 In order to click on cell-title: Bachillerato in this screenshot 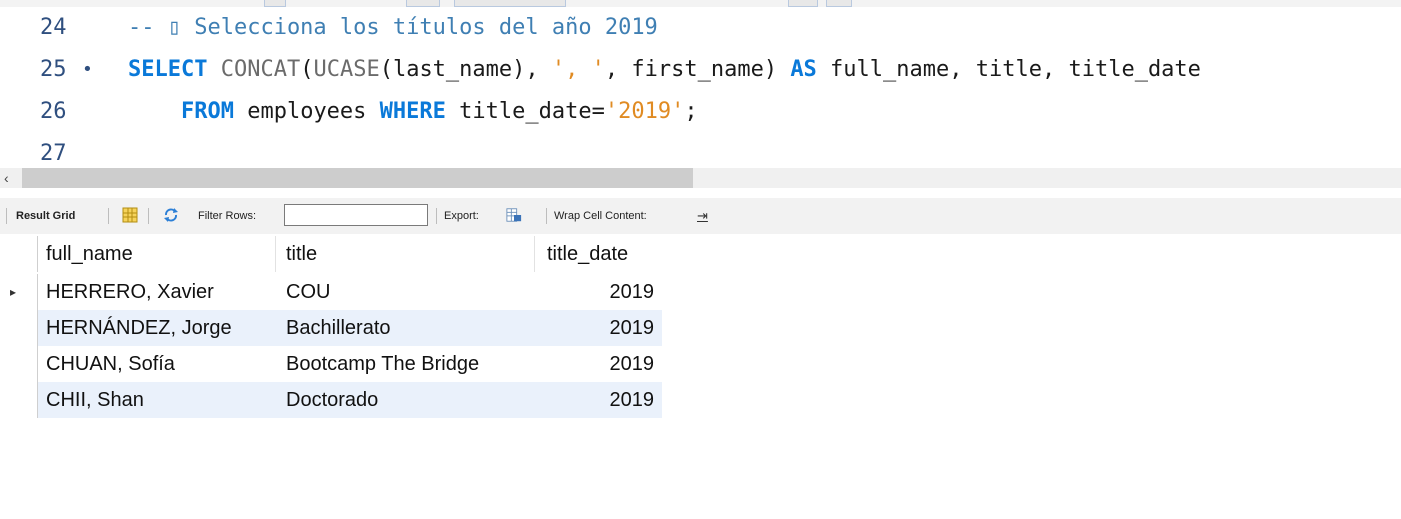, I will do `click(405, 328)`.